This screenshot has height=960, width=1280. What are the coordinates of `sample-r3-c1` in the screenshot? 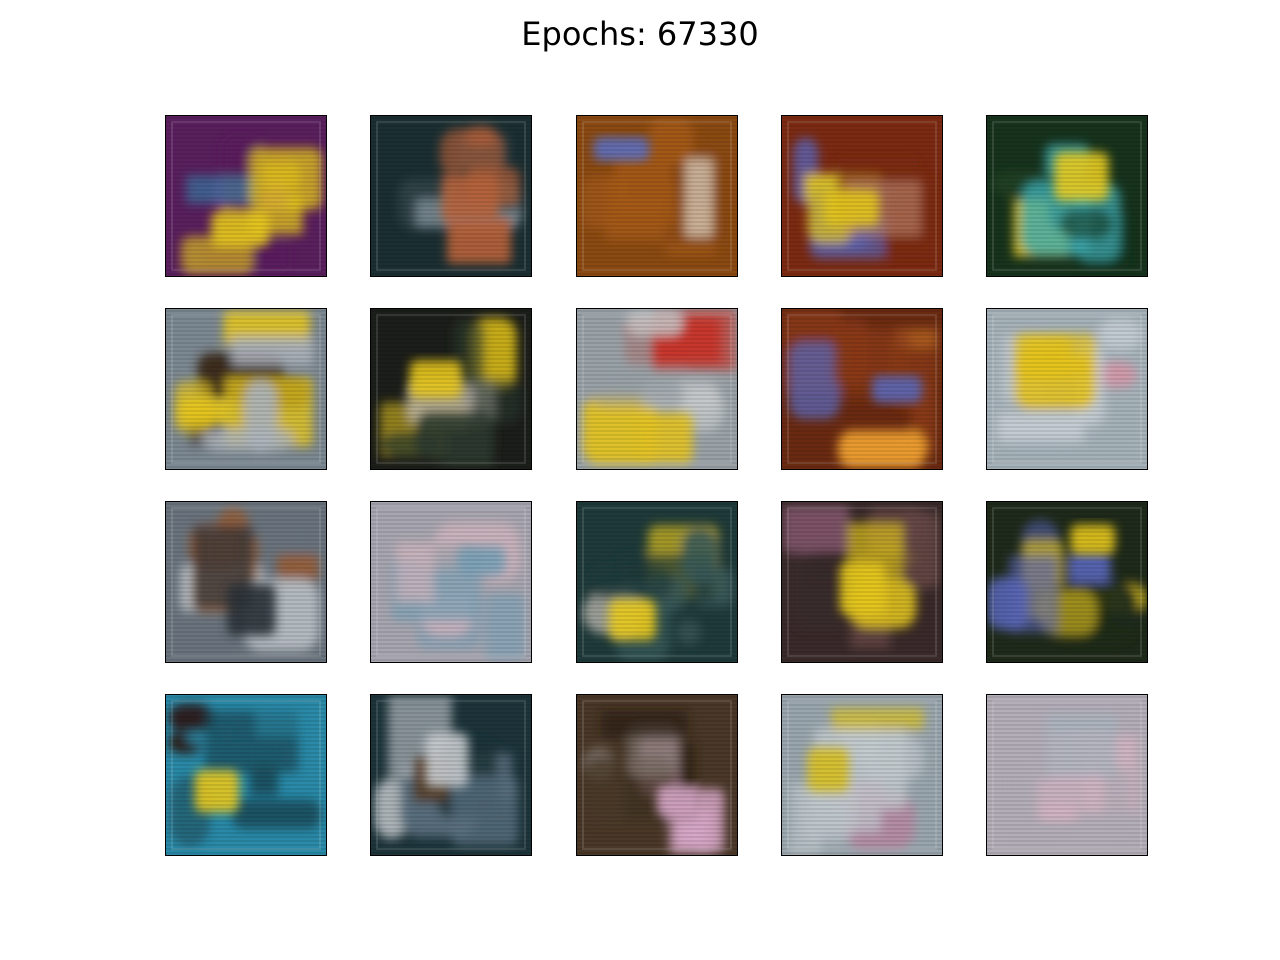 It's located at (246, 582).